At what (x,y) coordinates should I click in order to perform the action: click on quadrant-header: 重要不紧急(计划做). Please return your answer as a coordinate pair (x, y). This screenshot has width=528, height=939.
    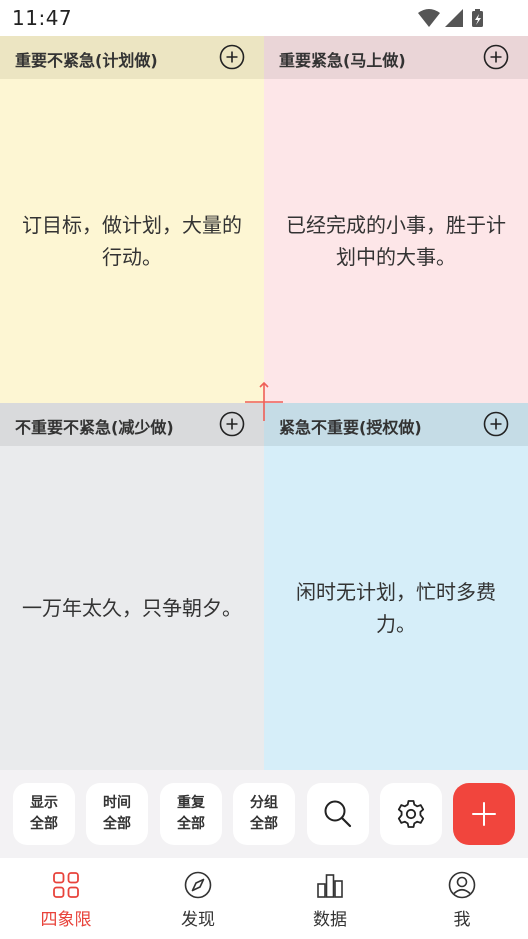
    Looking at the image, I should click on (132, 57).